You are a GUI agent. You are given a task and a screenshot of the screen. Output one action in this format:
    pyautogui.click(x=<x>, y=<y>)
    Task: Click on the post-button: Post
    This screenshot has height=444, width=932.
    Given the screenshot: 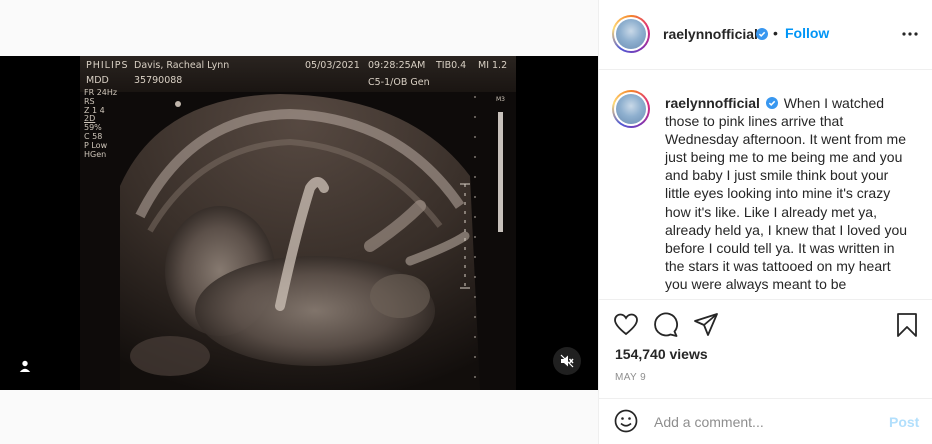 What is the action you would take?
    pyautogui.click(x=904, y=422)
    